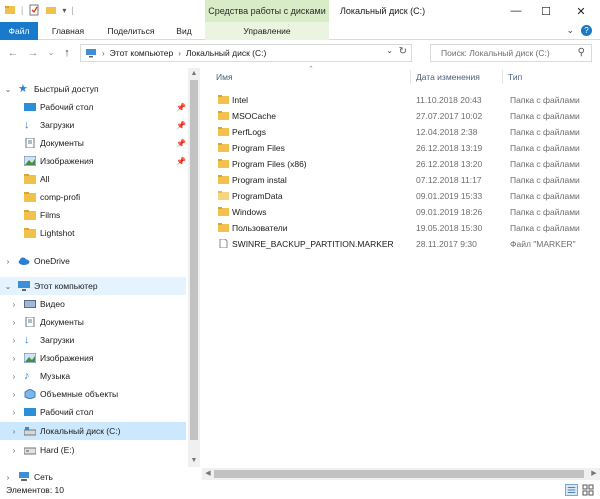 This screenshot has width=600, height=499. What do you see at coordinates (594, 474) in the screenshot?
I see `scroll-right-icon: ▶` at bounding box center [594, 474].